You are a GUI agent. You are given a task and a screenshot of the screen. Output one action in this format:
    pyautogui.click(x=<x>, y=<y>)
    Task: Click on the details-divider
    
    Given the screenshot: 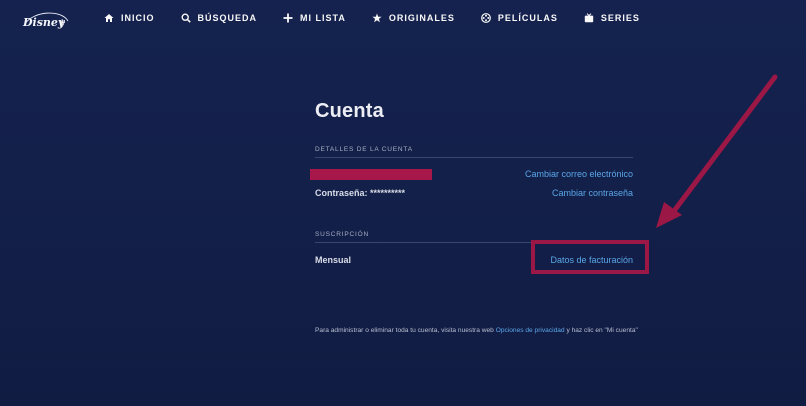 What is the action you would take?
    pyautogui.click(x=474, y=157)
    